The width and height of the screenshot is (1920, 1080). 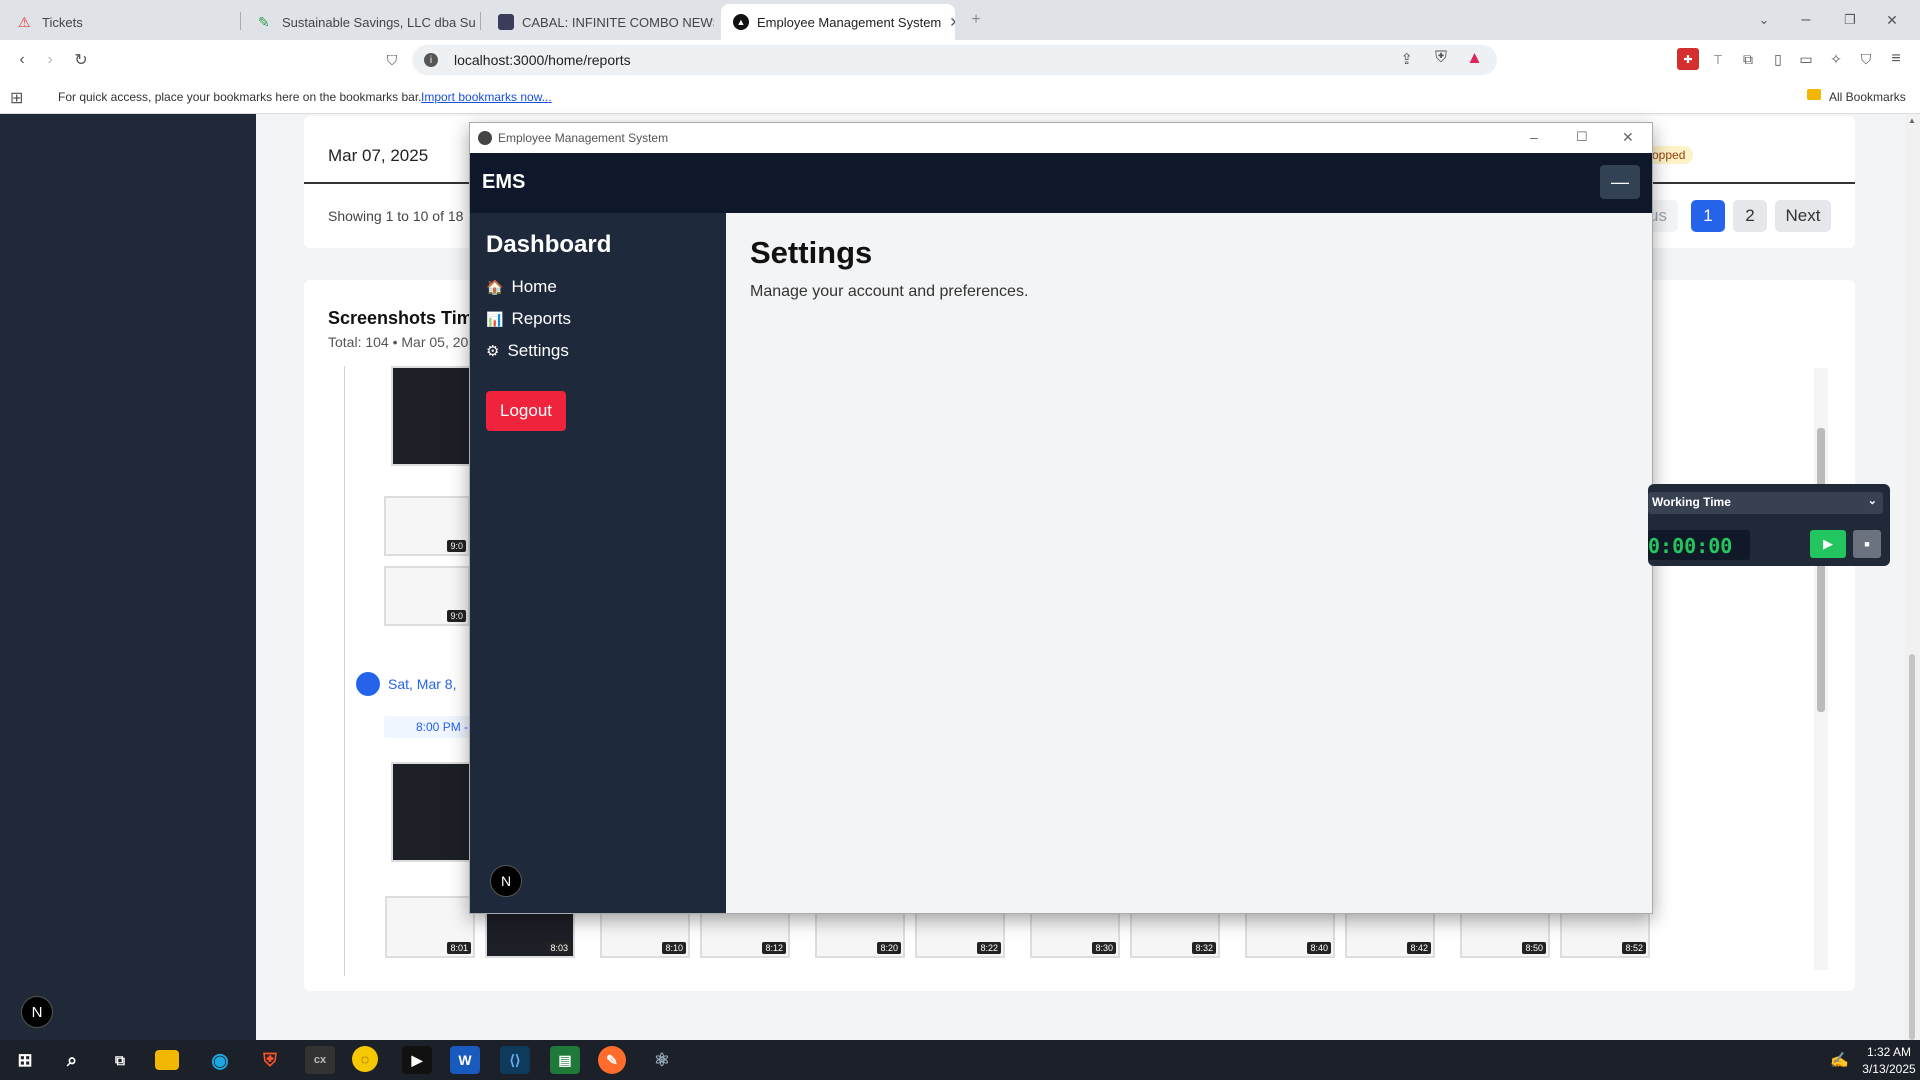 What do you see at coordinates (1441, 58) in the screenshot?
I see `brave-shields-icon: ⛨` at bounding box center [1441, 58].